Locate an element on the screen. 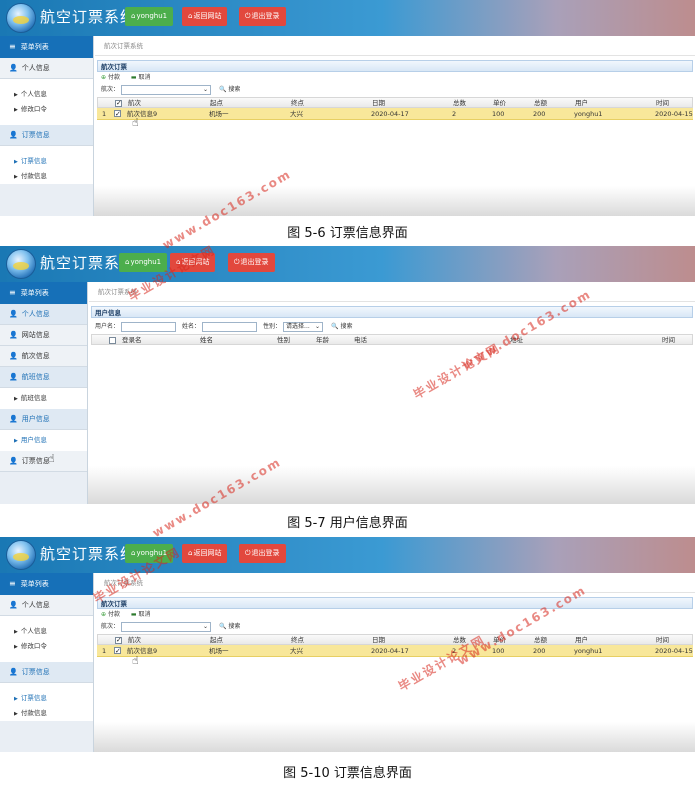 The height and width of the screenshot is (798, 695). figure-caption: 图 5-6 订票信息界面 is located at coordinates (347, 233).